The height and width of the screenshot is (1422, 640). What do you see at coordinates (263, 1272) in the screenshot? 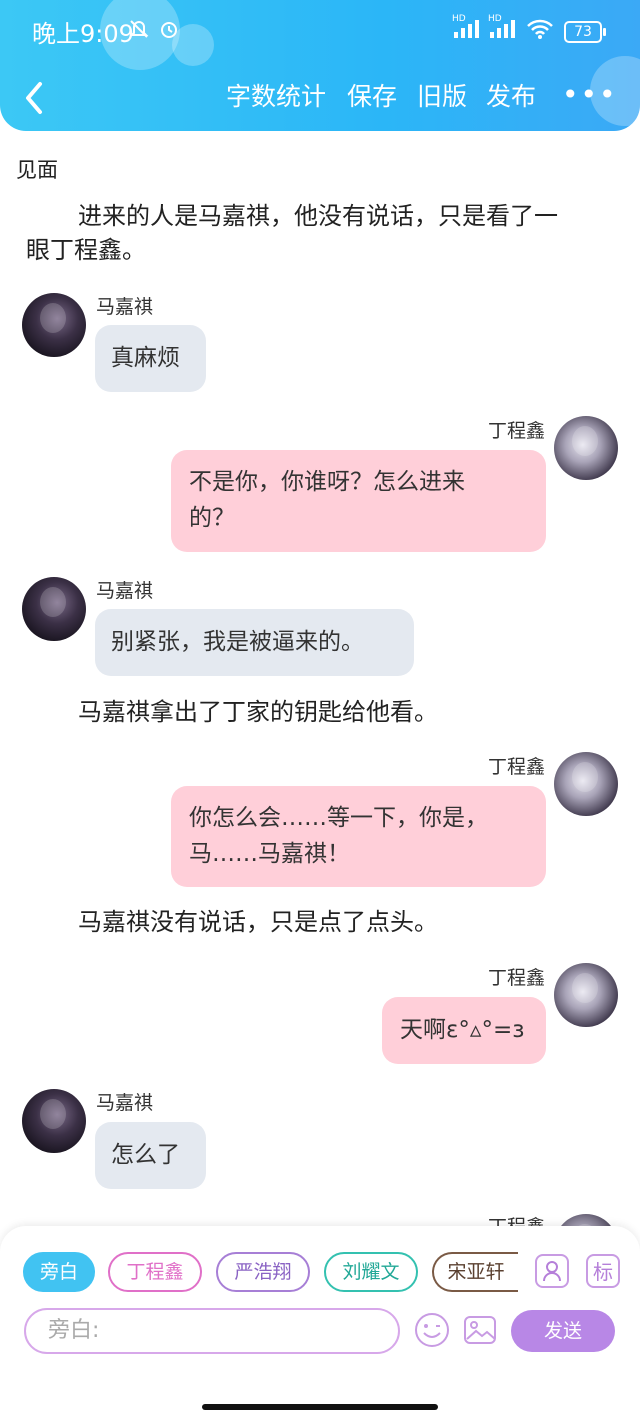
I see `role-yan-chip: 严浩翔` at bounding box center [263, 1272].